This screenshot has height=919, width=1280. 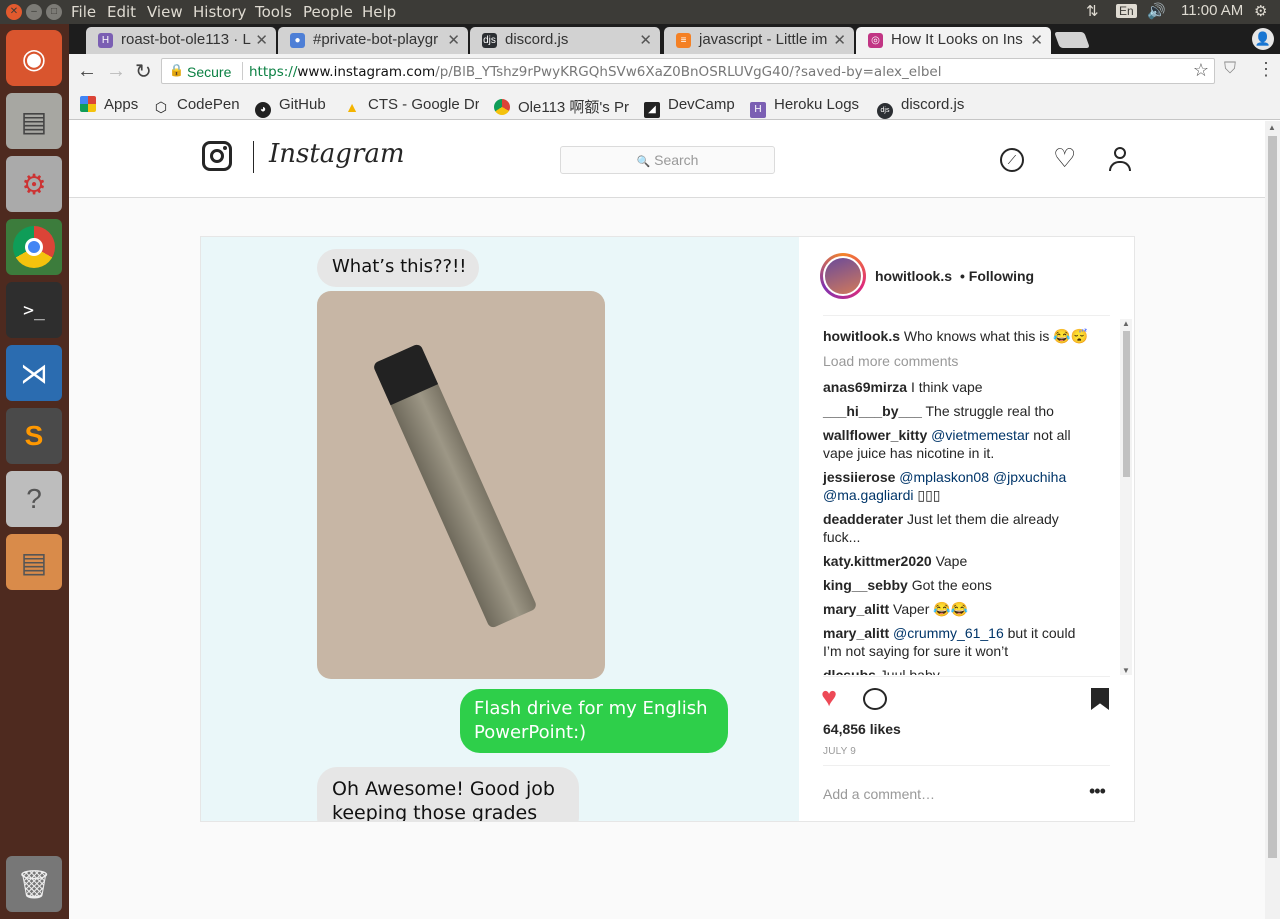 What do you see at coordinates (328, 12) in the screenshot?
I see `menu-people: People` at bounding box center [328, 12].